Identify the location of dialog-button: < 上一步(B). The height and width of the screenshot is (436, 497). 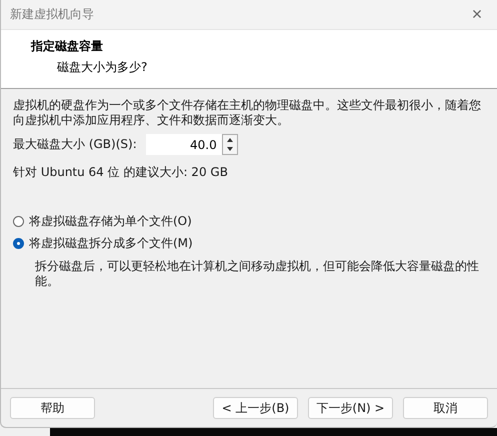
(255, 408).